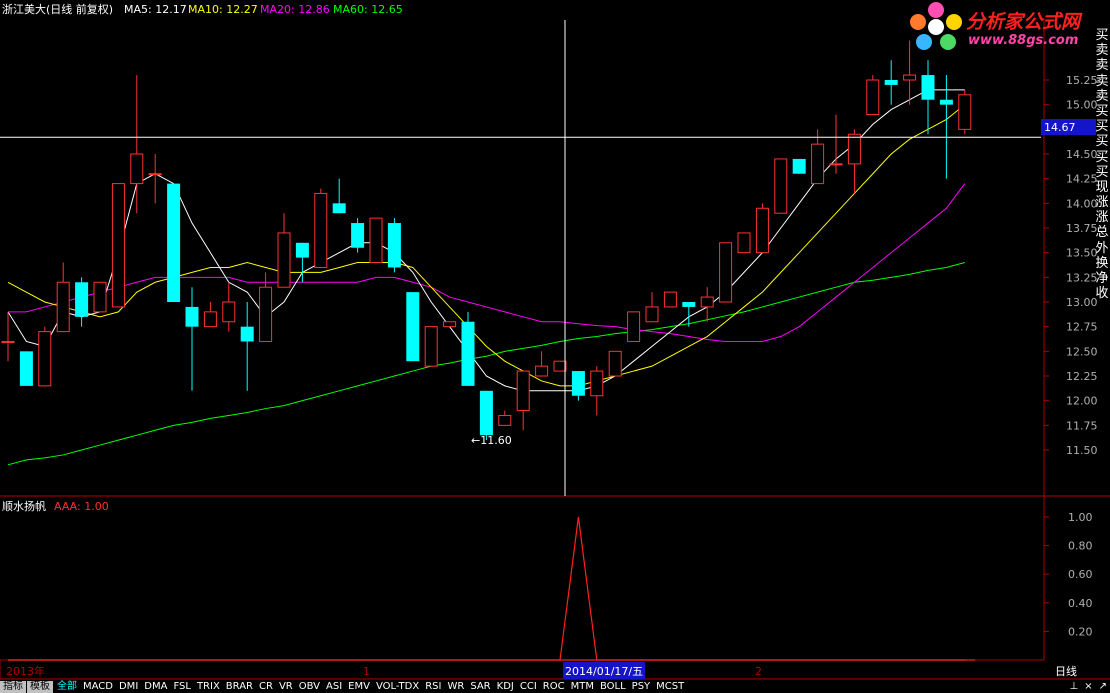 Image resolution: width=1110 pixels, height=693 pixels. I want to click on window-minimize-icon: ⊥, so click(1074, 687).